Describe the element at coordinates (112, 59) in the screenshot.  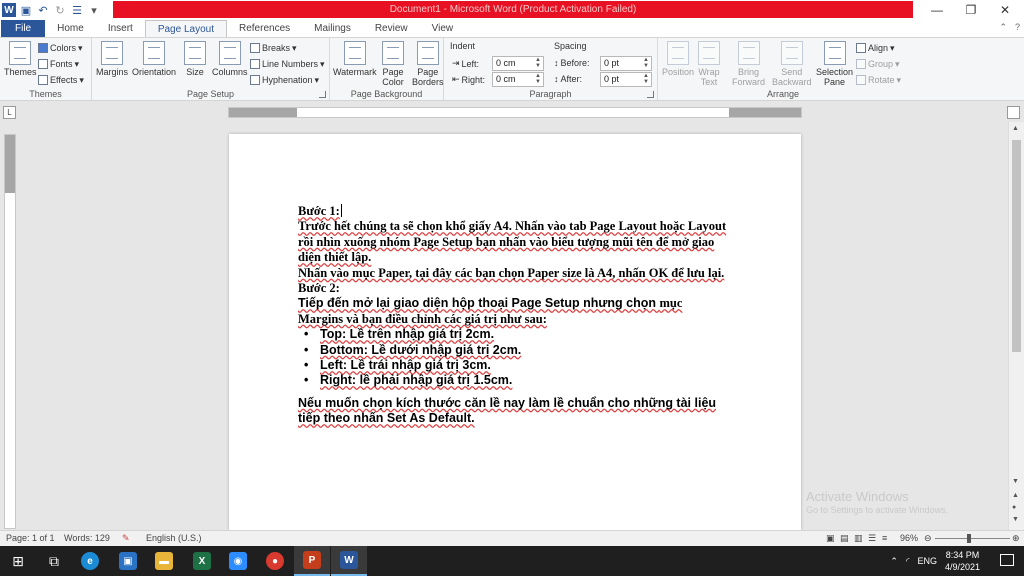
I see `margins-button: Margins` at that location.